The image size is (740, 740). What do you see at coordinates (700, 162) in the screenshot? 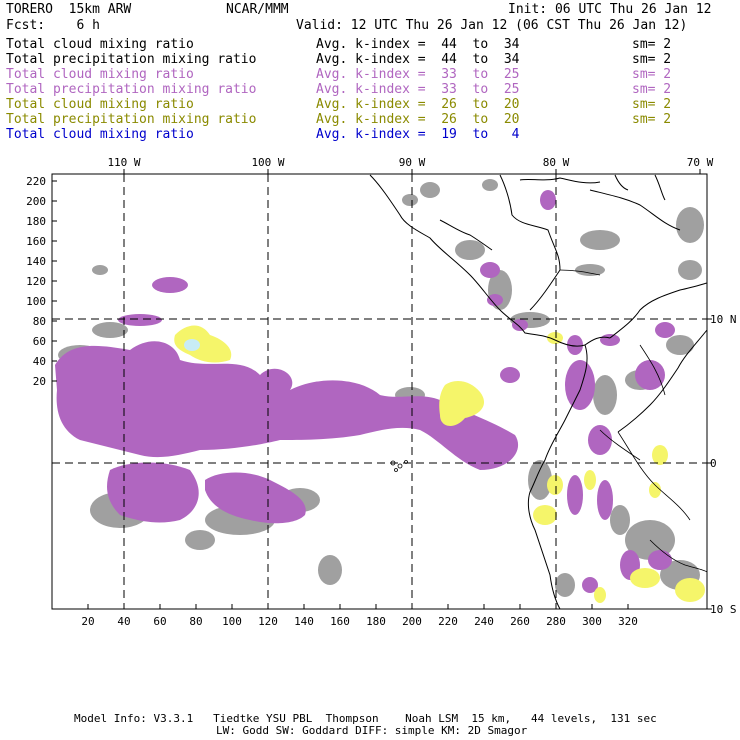
I see `top-lon-label: 70 W` at bounding box center [700, 162].